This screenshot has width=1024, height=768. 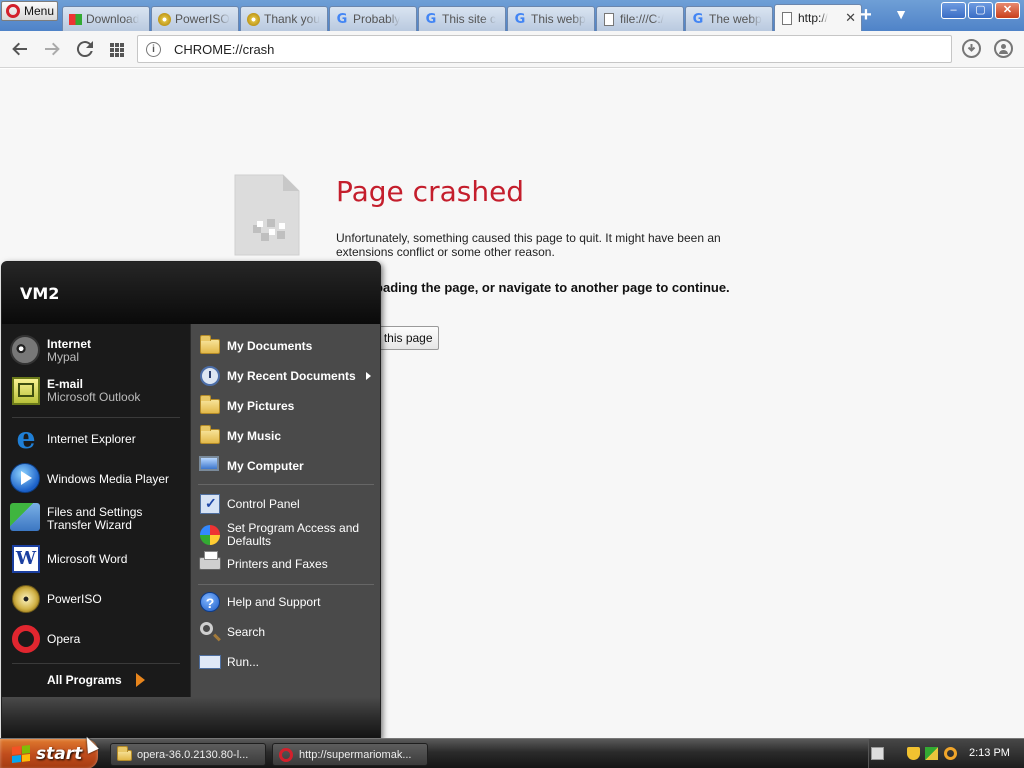 What do you see at coordinates (1003, 48) in the screenshot?
I see `account-icon` at bounding box center [1003, 48].